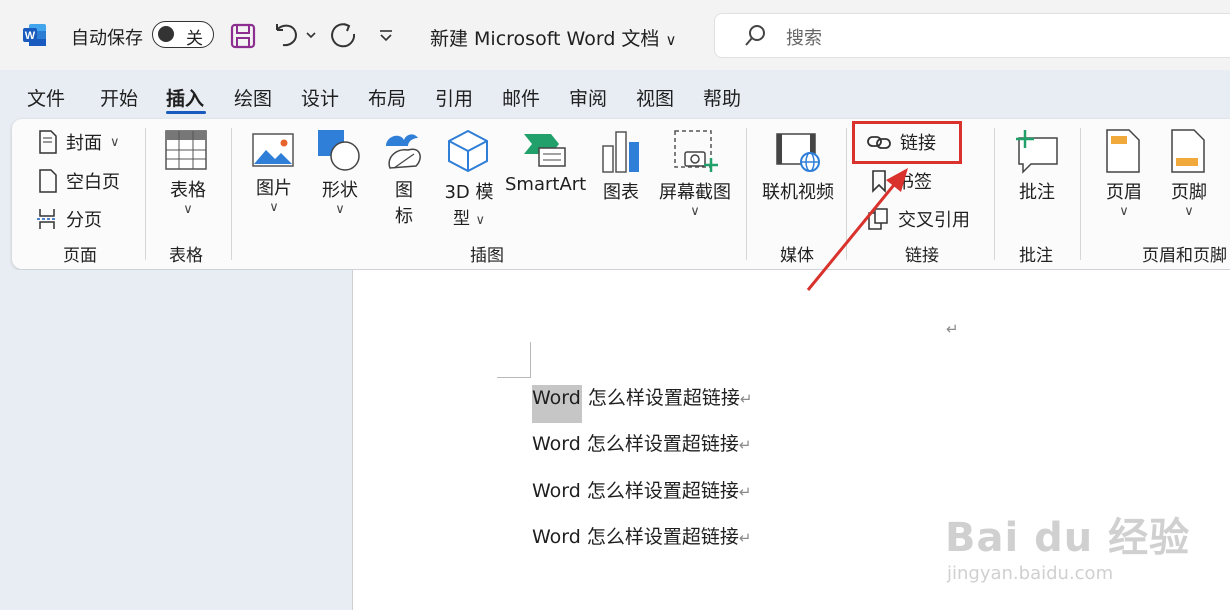 The width and height of the screenshot is (1230, 610). I want to click on 3d-models-label-2: 型 ∨, so click(469, 216).